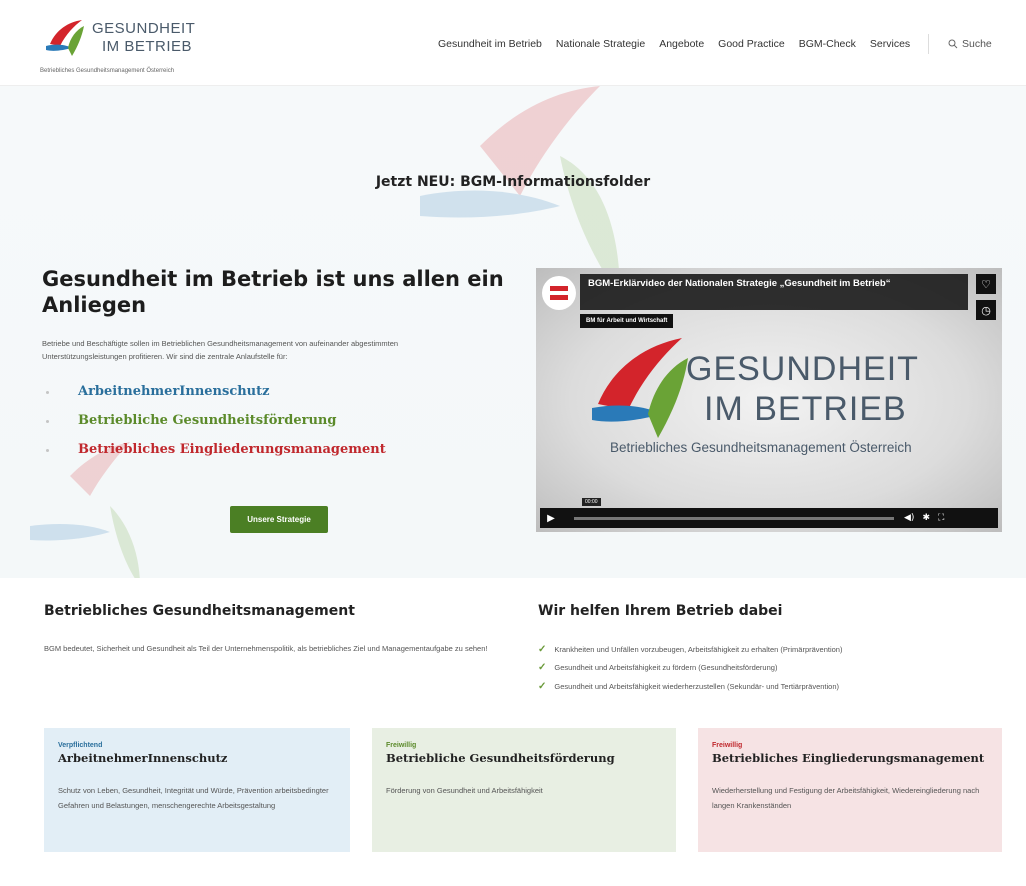  What do you see at coordinates (500, 758) in the screenshot?
I see `card-title: Betriebliche Gesundheitsförderung` at bounding box center [500, 758].